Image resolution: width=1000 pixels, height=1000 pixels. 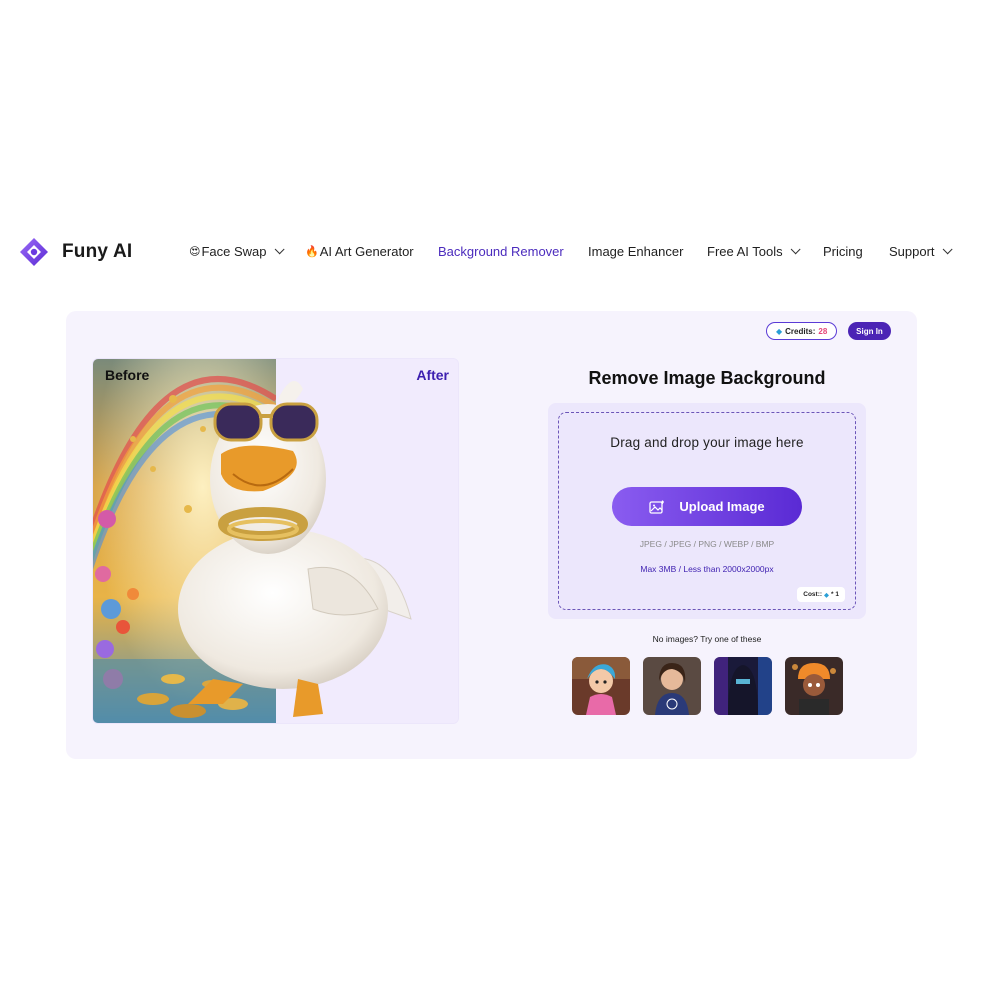 I want to click on nav-support-label: Support, so click(x=912, y=251).